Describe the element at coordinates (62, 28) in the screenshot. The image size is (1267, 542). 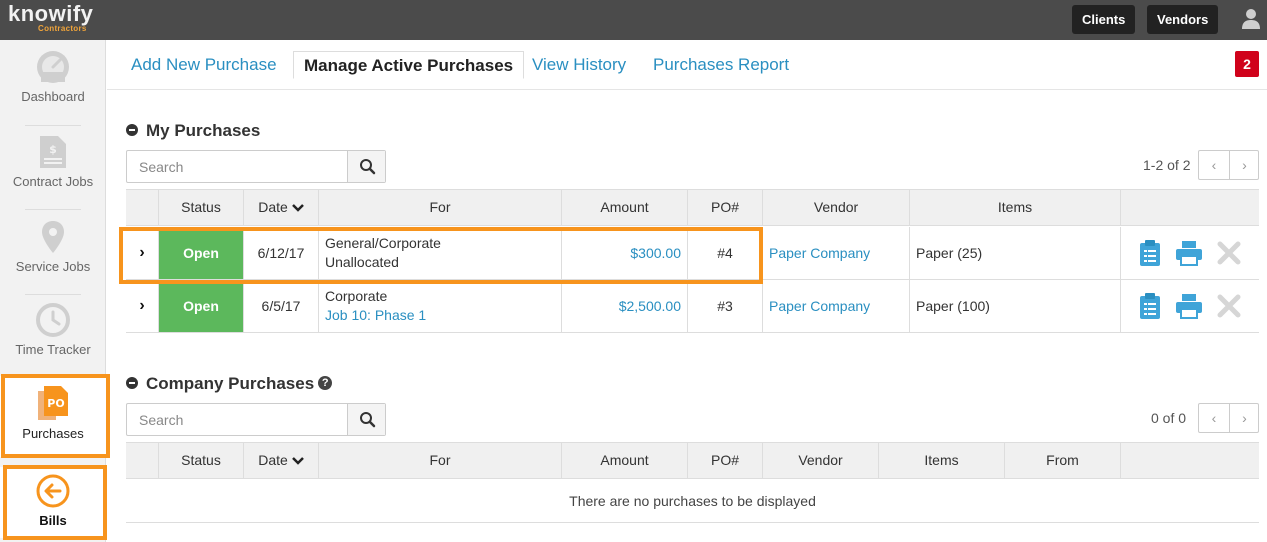
I see `logo-sub-brand: Contractors` at that location.